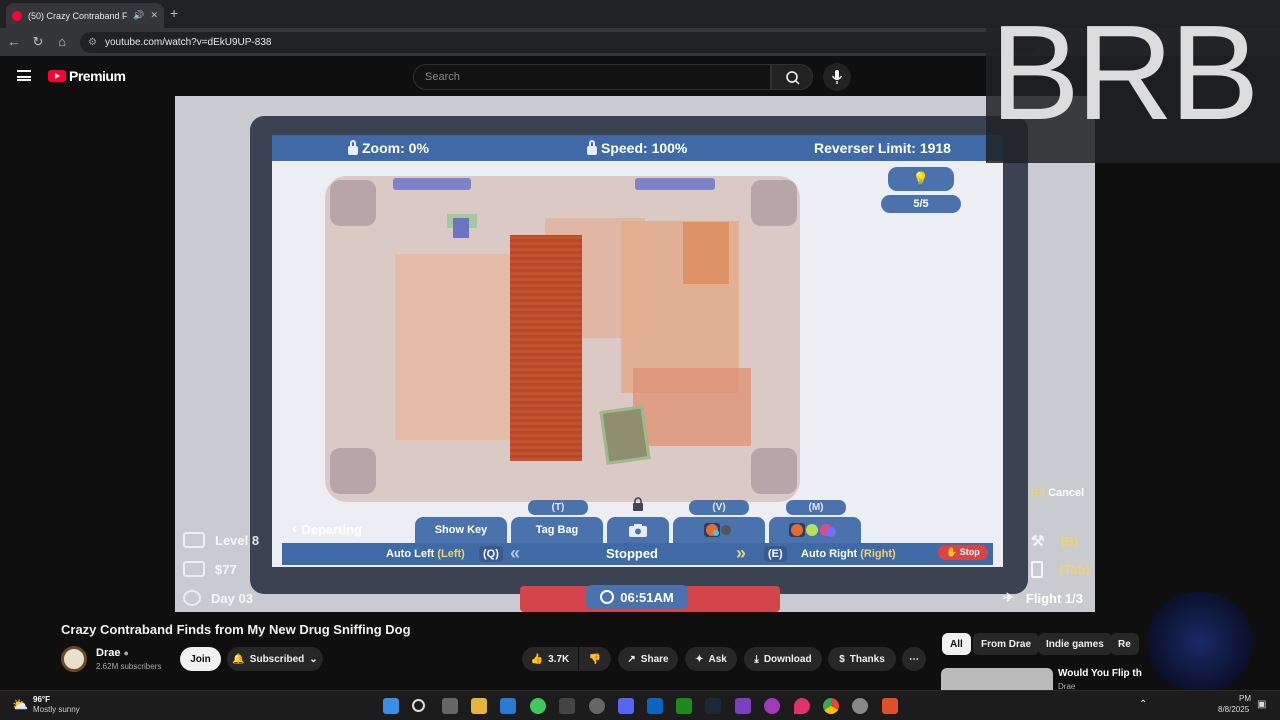  I want to click on cash-icon, so click(194, 569).